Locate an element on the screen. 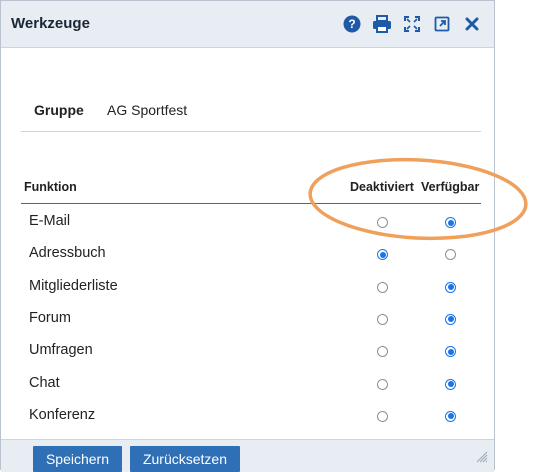 The height and width of the screenshot is (472, 537). row-label: Chat is located at coordinates (44, 382).